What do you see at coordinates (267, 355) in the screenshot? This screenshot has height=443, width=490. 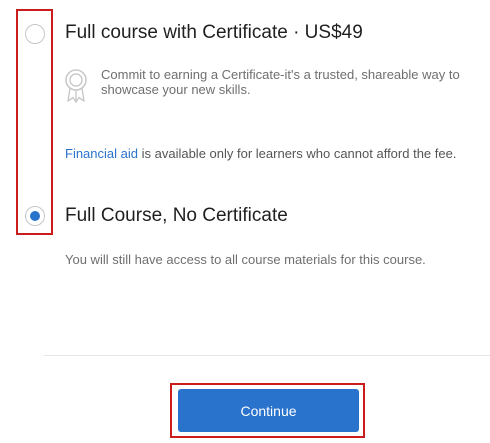 I see `divider` at bounding box center [267, 355].